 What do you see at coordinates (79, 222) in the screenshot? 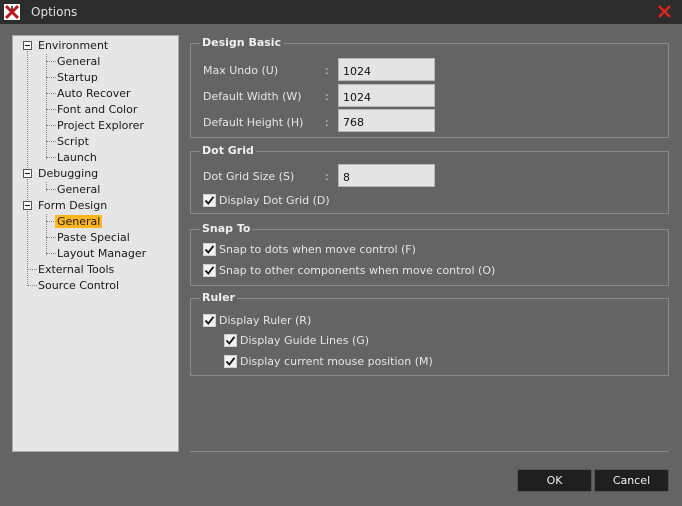
I see `tree-item-form-design-general: General` at bounding box center [79, 222].